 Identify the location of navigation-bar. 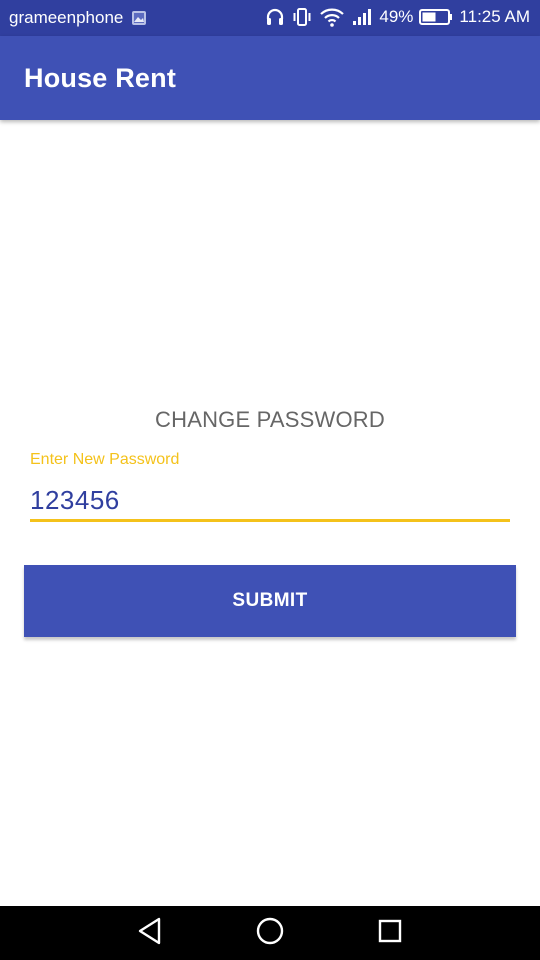
(270, 933).